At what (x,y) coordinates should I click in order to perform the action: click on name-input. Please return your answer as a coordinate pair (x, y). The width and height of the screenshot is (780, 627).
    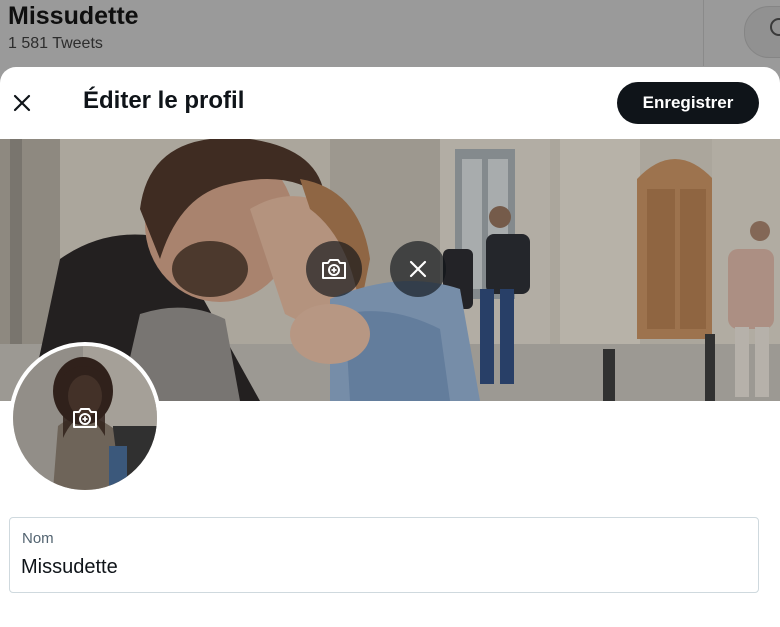
    Looking at the image, I should click on (381, 567).